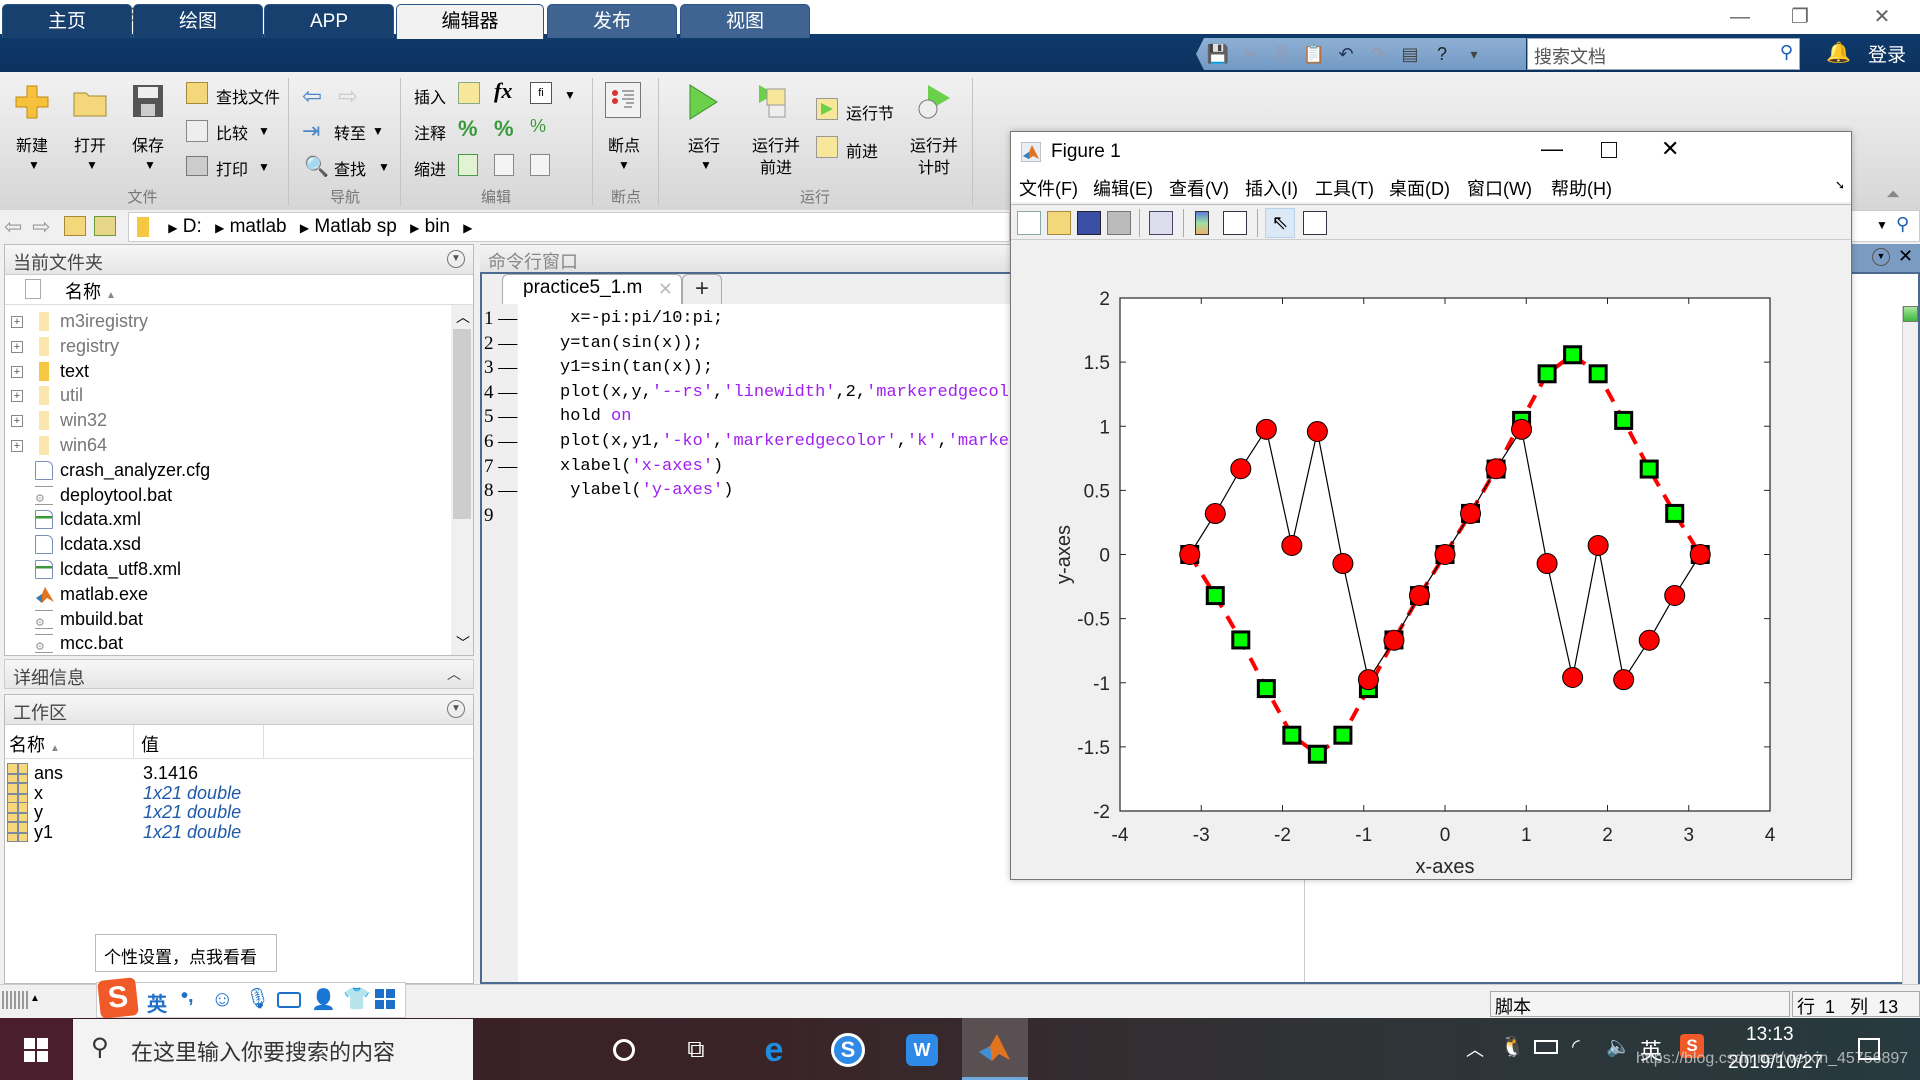  What do you see at coordinates (1123, 188) in the screenshot?
I see `menu-edit: 编辑(E)` at bounding box center [1123, 188].